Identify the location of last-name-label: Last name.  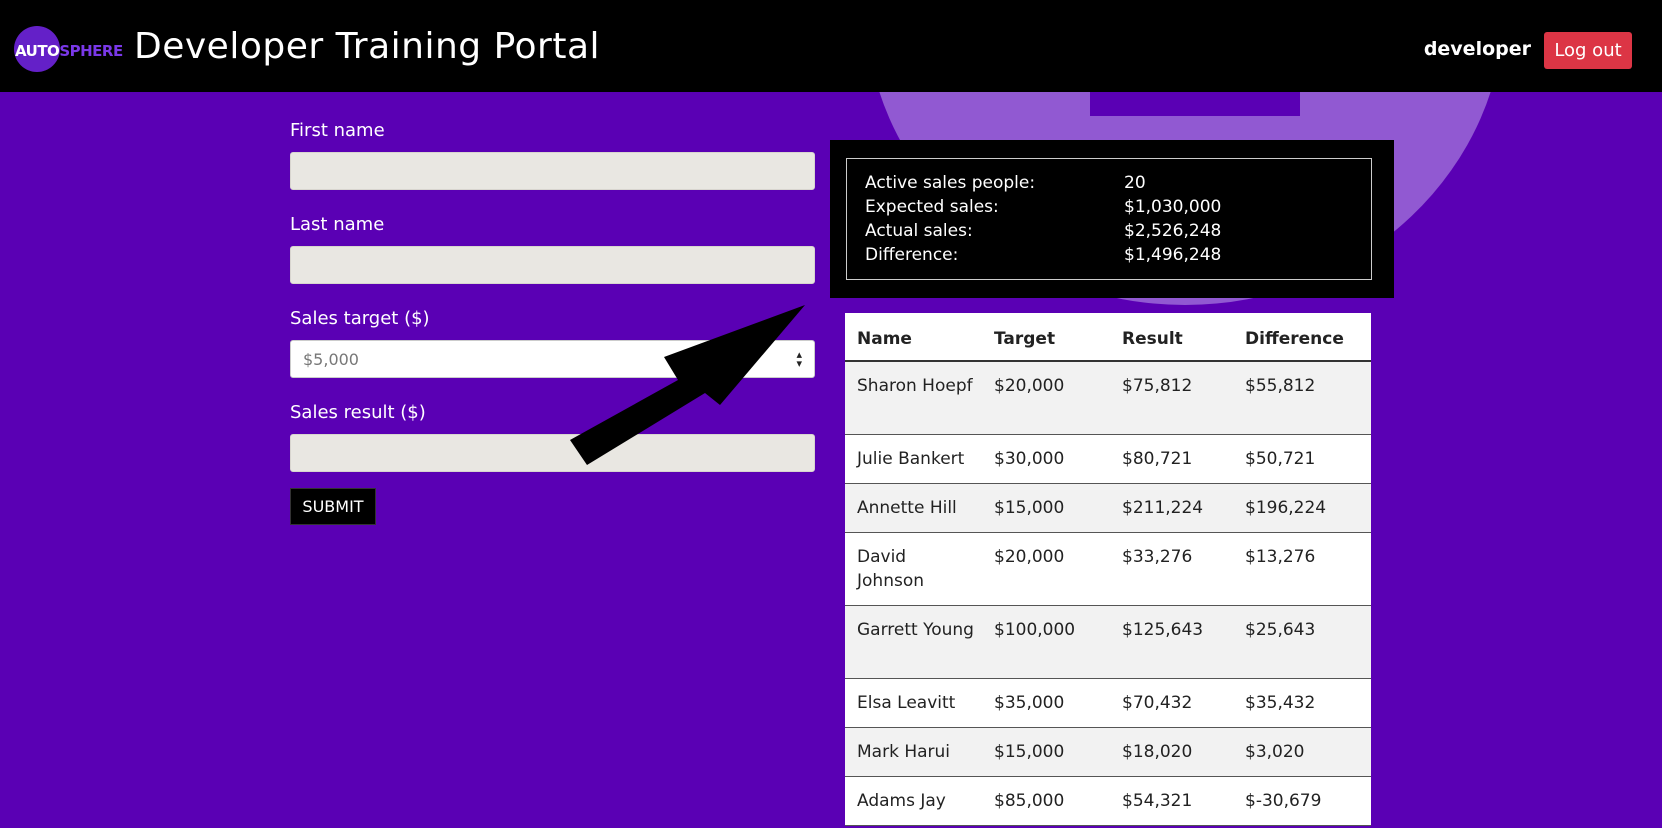
(337, 224).